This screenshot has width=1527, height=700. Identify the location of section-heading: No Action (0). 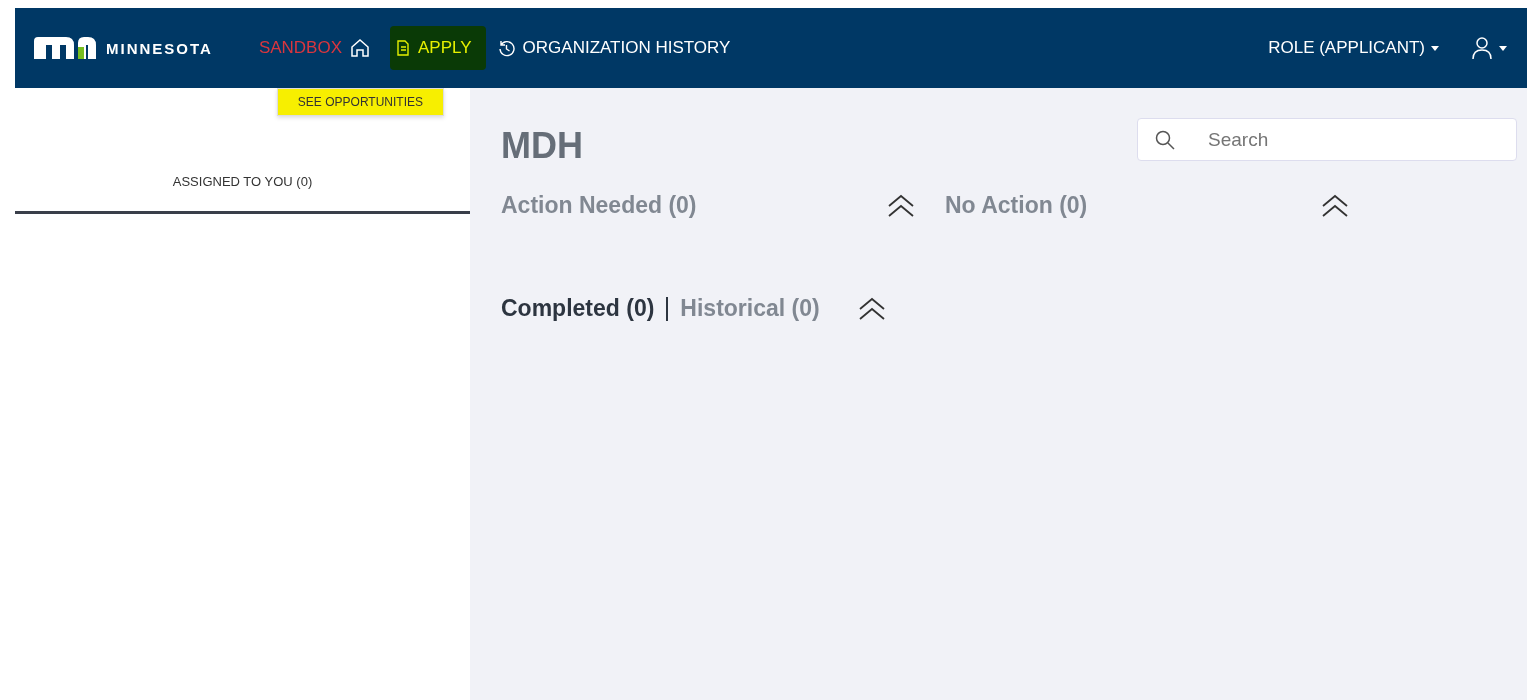
(1016, 205).